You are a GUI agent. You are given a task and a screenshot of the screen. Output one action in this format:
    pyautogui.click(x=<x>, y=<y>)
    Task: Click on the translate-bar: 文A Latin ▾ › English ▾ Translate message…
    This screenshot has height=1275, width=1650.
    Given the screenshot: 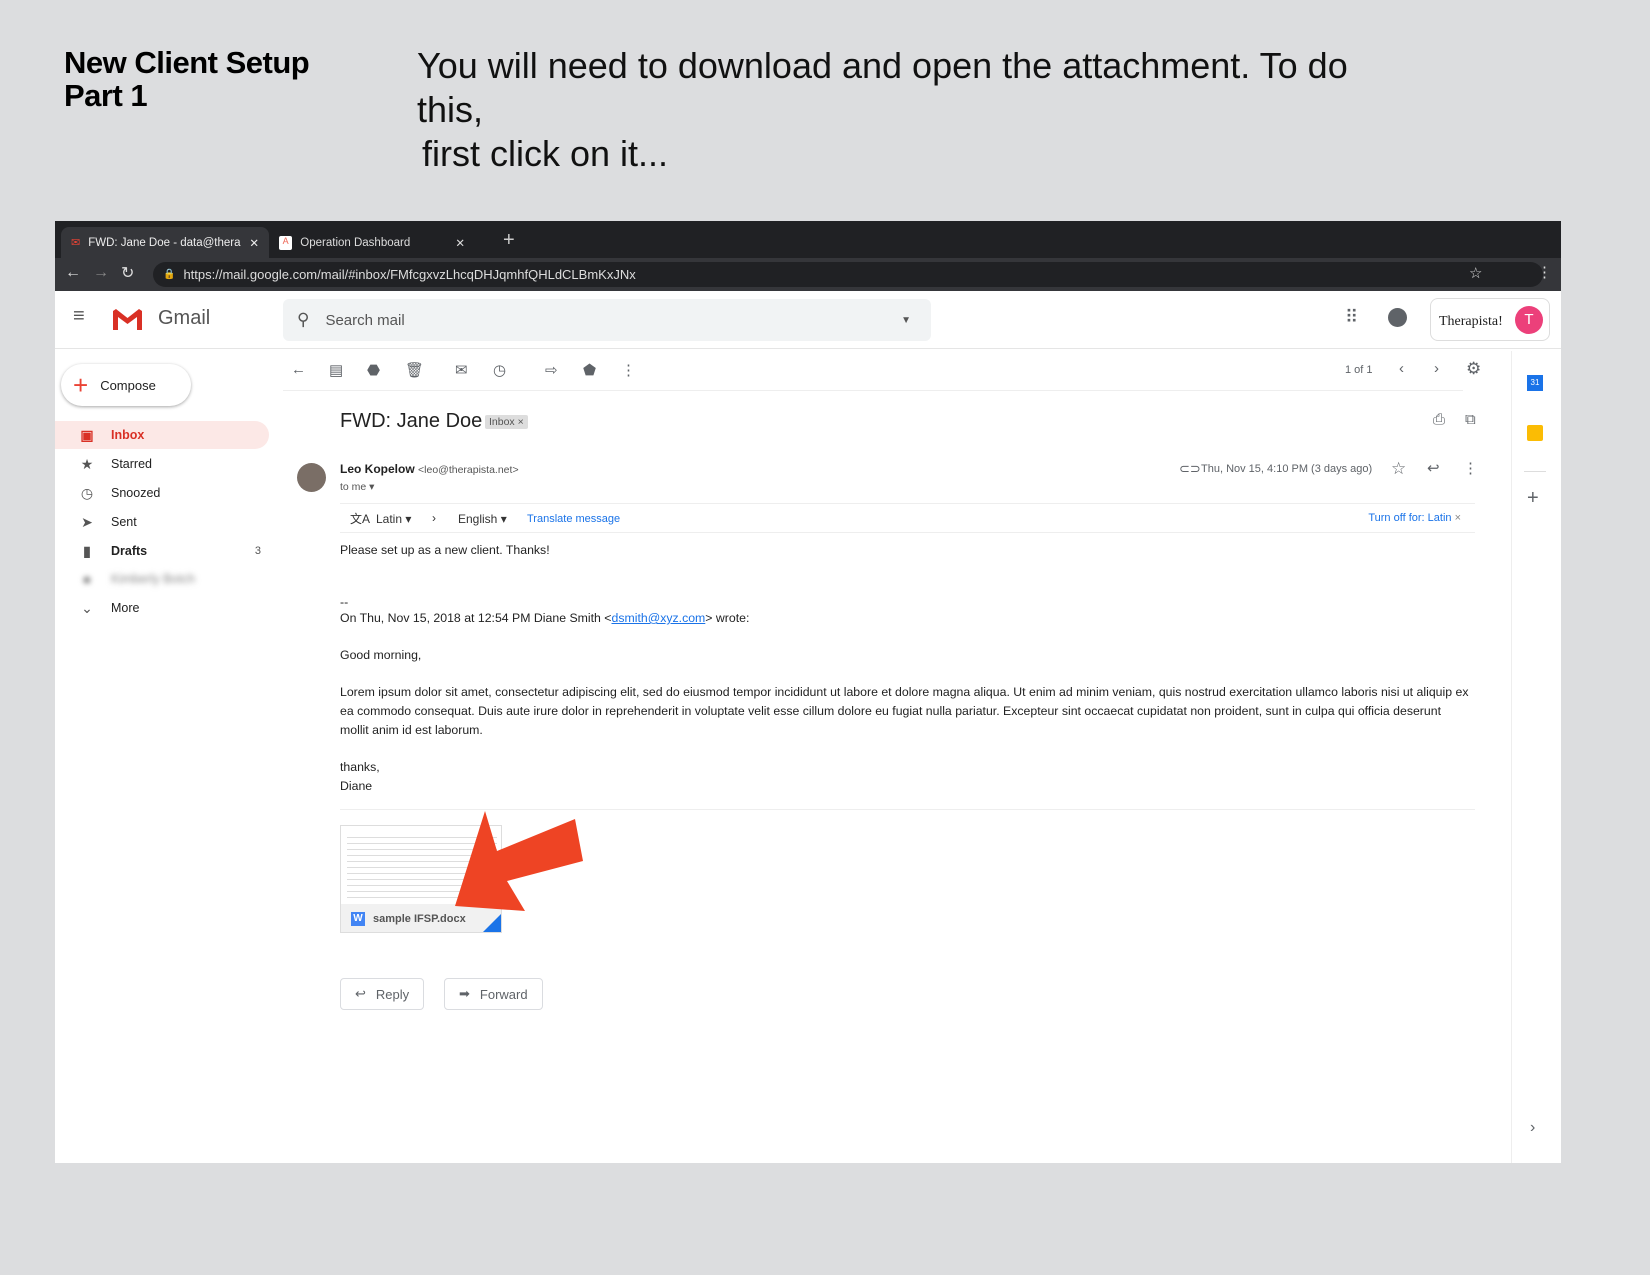 What is the action you would take?
    pyautogui.click(x=907, y=518)
    